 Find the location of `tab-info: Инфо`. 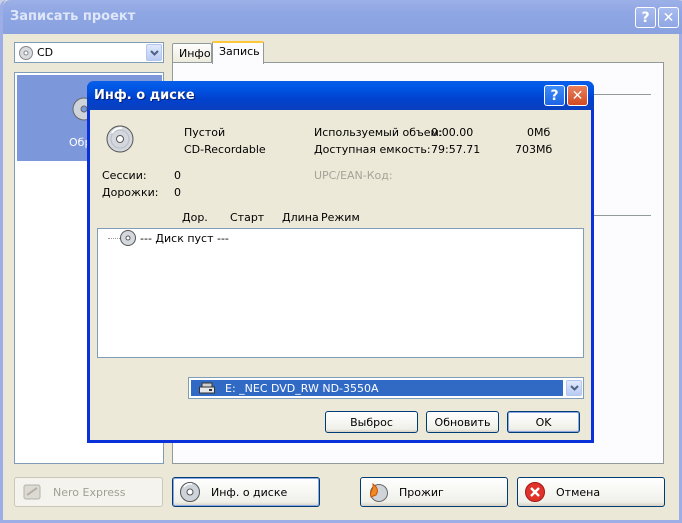

tab-info: Инфо is located at coordinates (192, 53).